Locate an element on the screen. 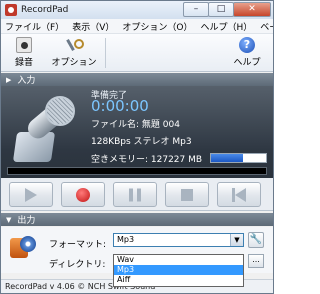 The width and height of the screenshot is (320, 294). pause-button is located at coordinates (135, 194).